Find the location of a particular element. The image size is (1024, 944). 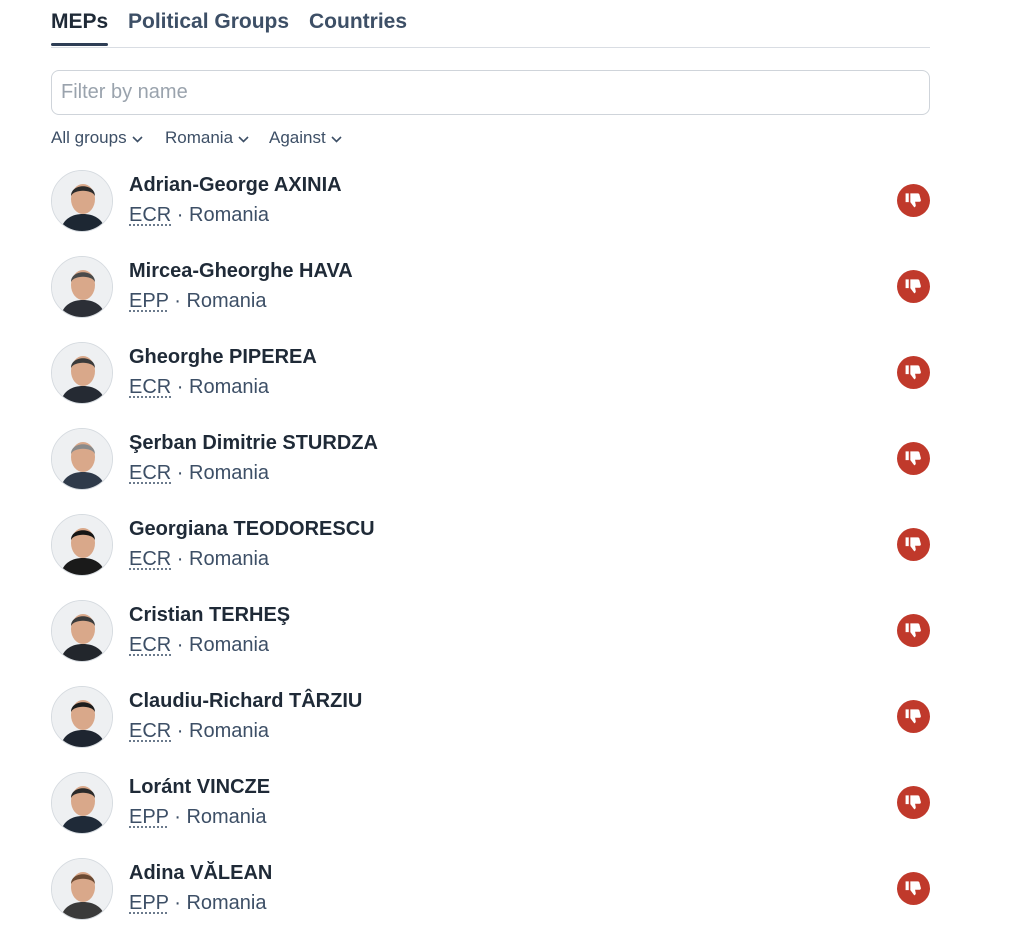

active-tab-indicator is located at coordinates (80, 44).